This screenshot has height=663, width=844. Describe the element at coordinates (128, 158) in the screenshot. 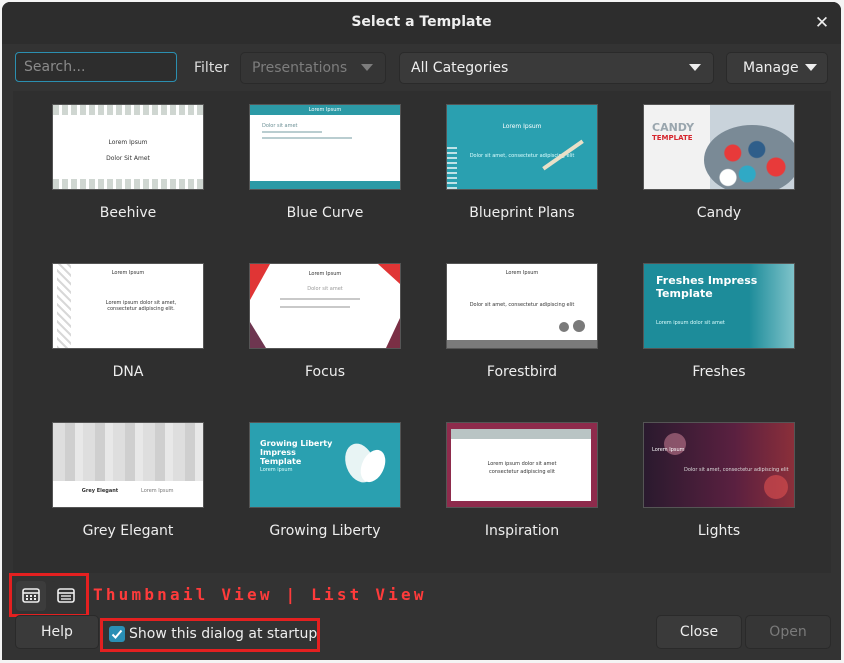

I see `thumb-subtitle: Dolor Sit Amet` at that location.